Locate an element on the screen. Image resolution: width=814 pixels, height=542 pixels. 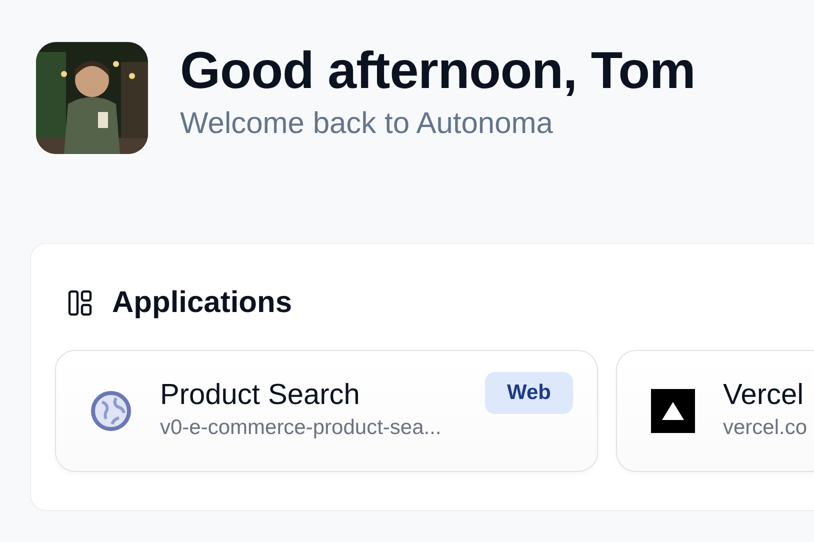
greeting-title: Good afternoon, Tom is located at coordinates (438, 71).